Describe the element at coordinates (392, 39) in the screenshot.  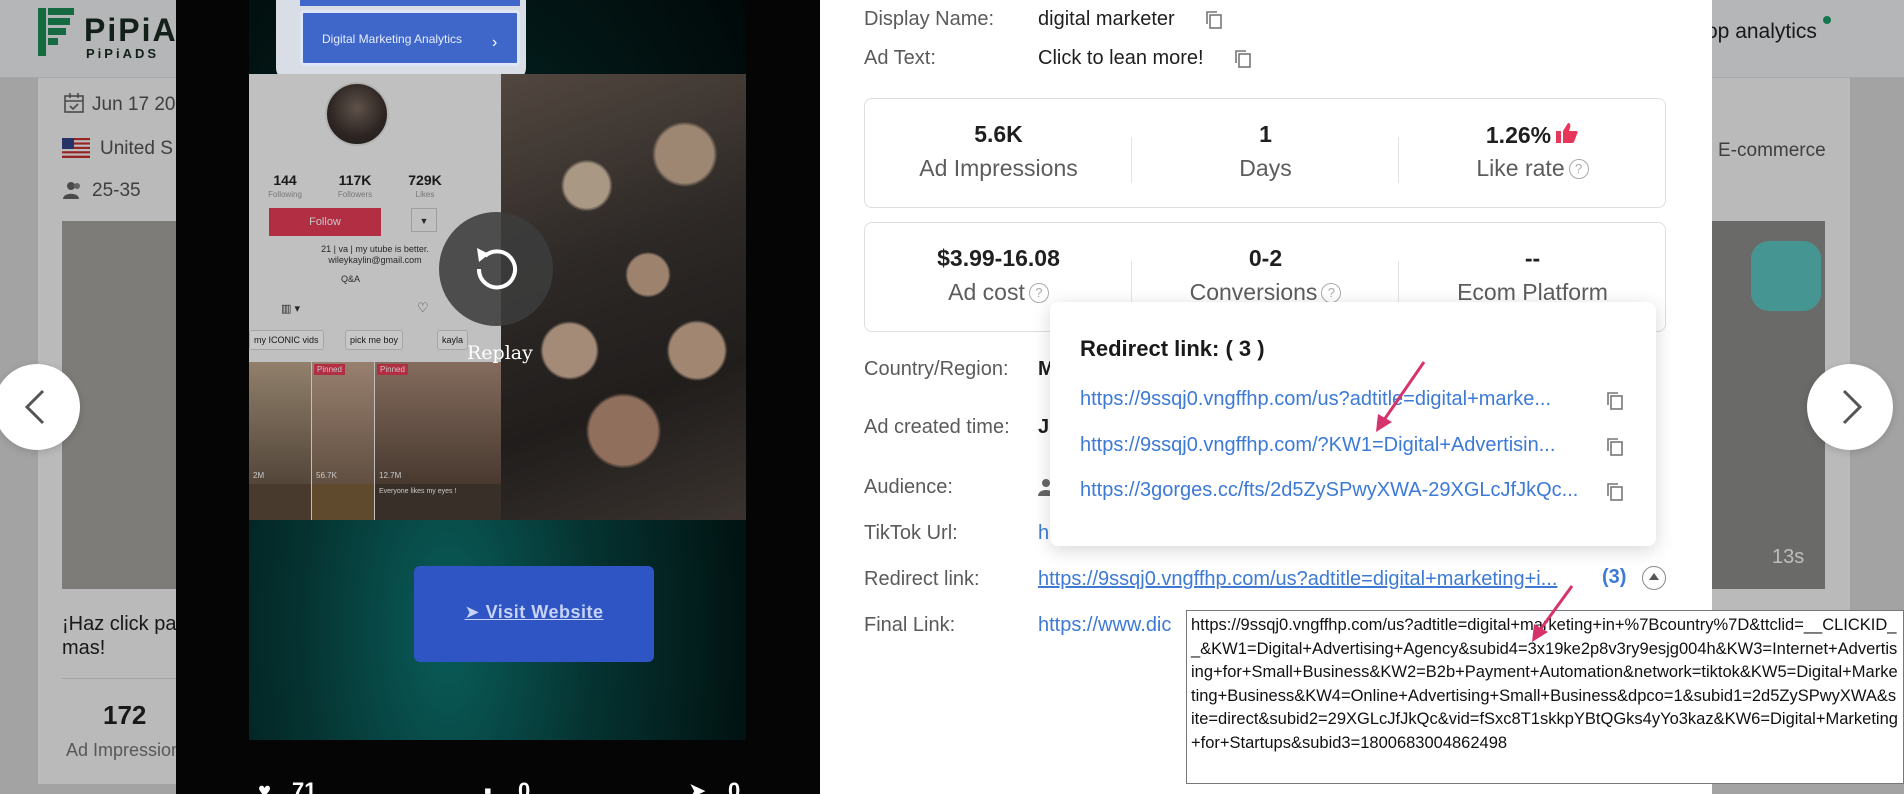
I see `video-course-card-text: Digital Marketing Analytics` at that location.